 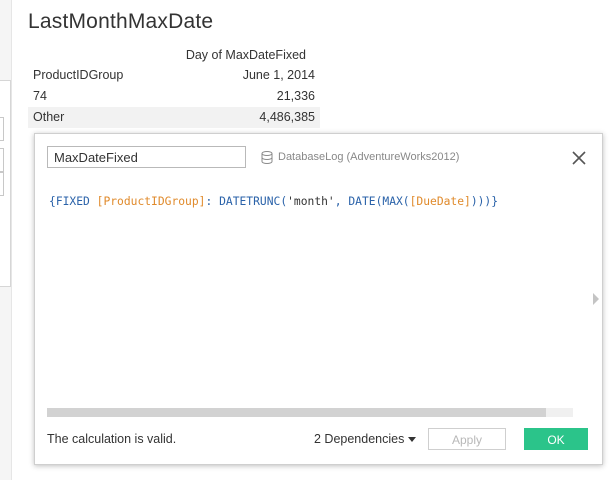 What do you see at coordinates (412, 440) in the screenshot?
I see `caret-down-icon` at bounding box center [412, 440].